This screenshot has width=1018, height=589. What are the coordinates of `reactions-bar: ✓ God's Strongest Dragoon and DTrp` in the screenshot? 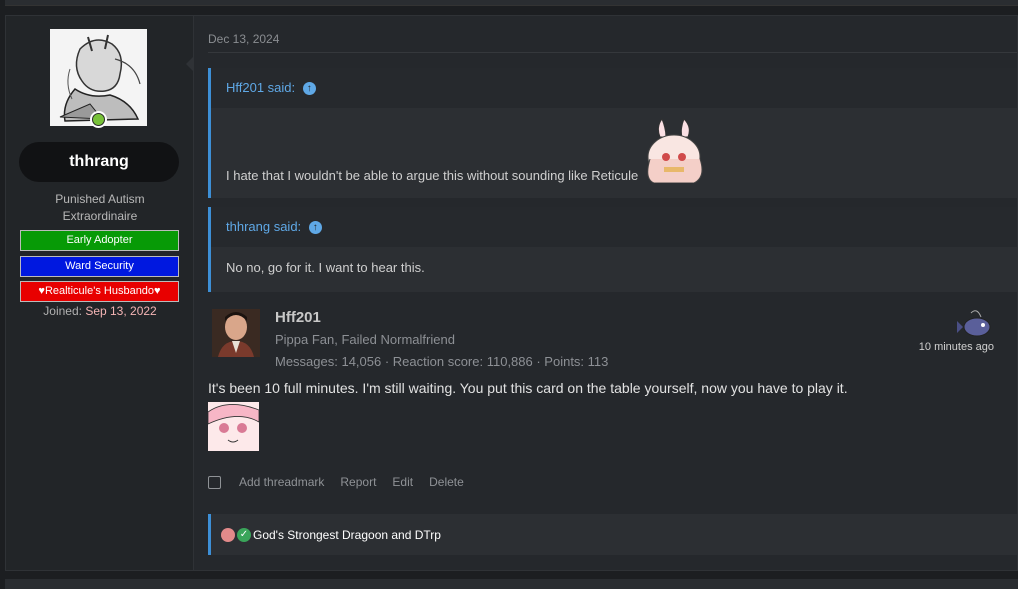 It's located at (612, 534).